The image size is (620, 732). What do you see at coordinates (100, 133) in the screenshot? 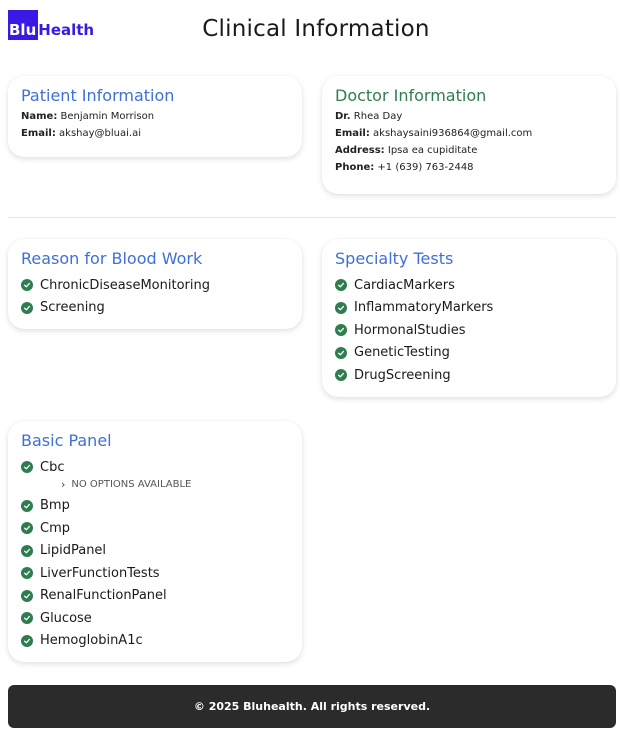
I see `patient-email-value: akshay@bluai.ai` at bounding box center [100, 133].